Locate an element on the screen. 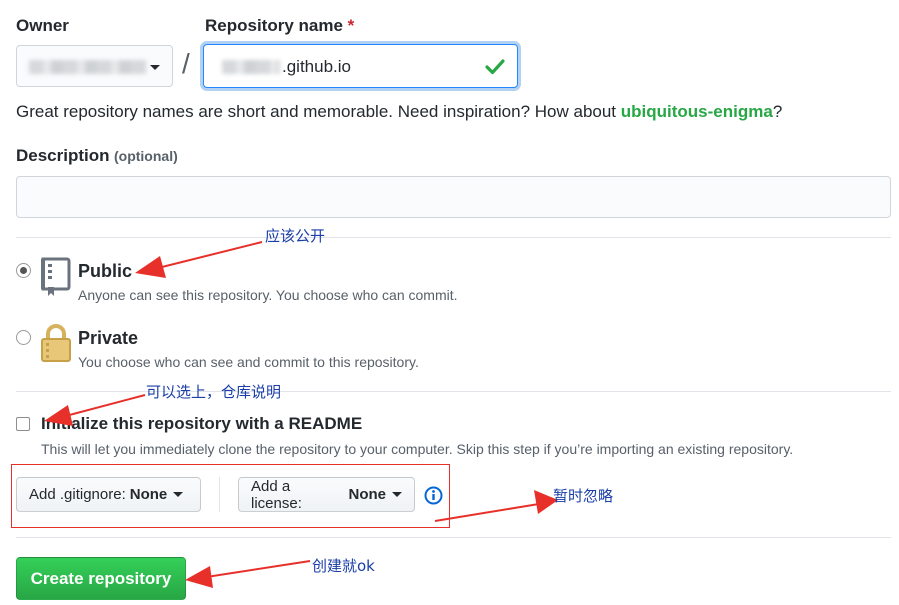 Image resolution: width=899 pixels, height=605 pixels. arrow-to-create is located at coordinates (248, 574).